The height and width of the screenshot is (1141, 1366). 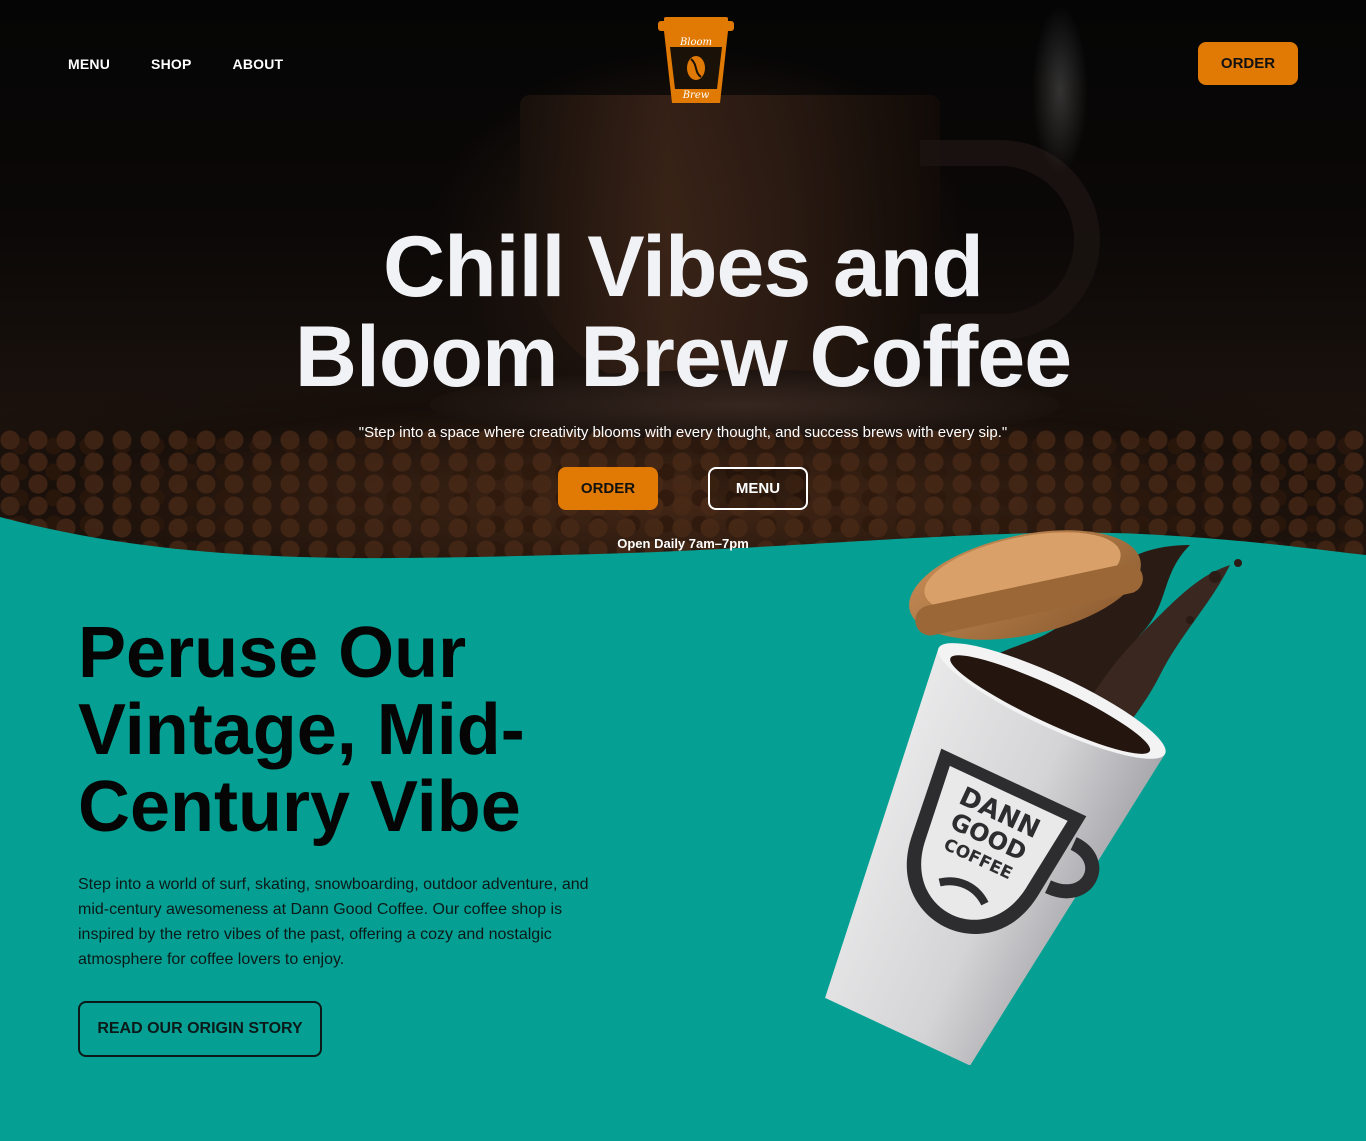 I want to click on nav-about-link: ABOUT, so click(x=258, y=64).